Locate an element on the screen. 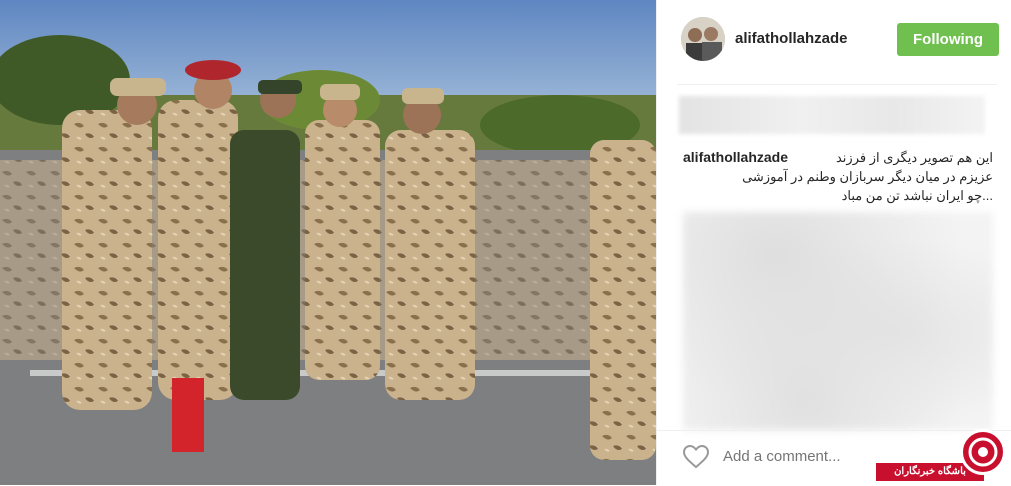  following-button: Following is located at coordinates (948, 39).